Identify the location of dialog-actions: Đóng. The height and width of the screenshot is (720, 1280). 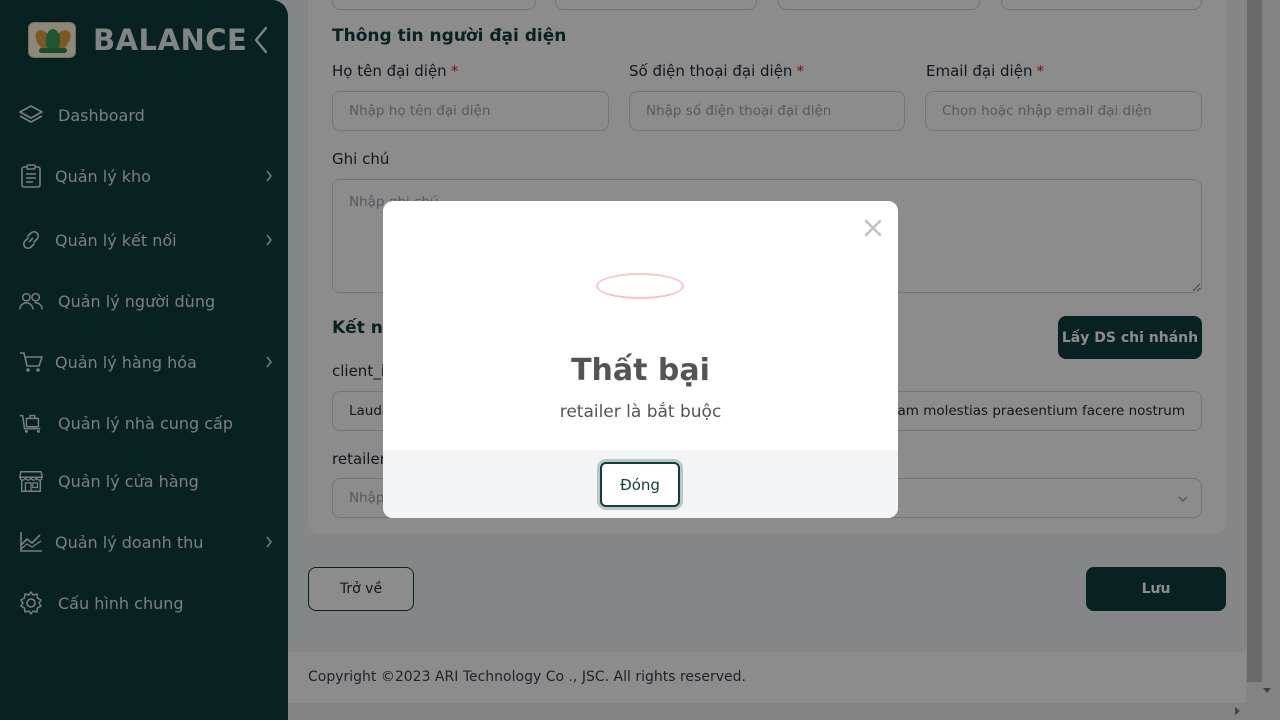
(640, 484).